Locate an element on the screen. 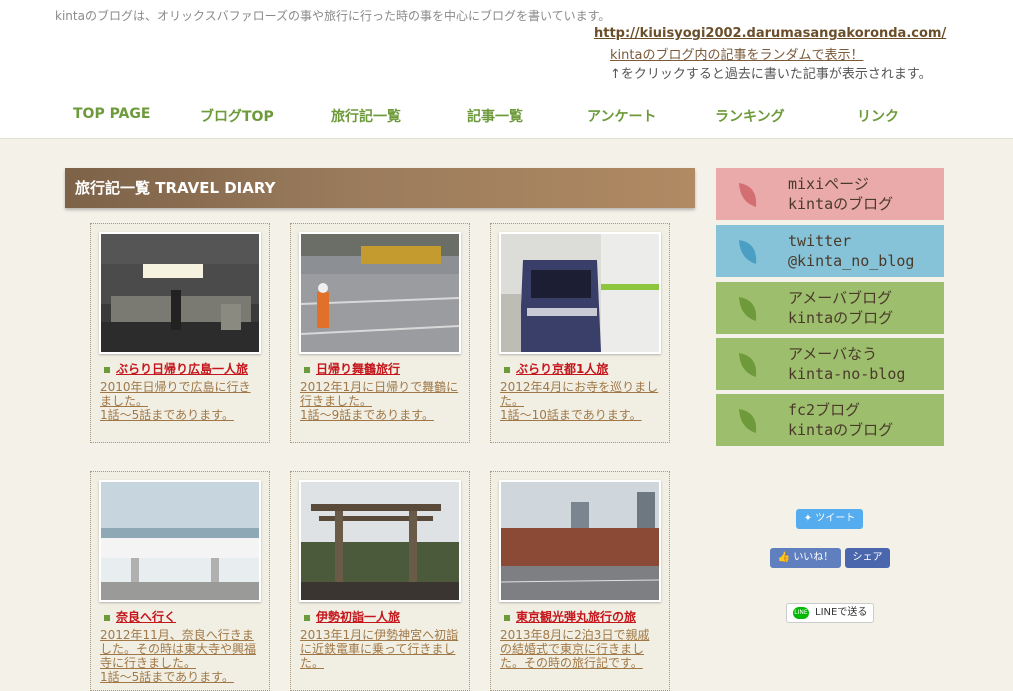 This screenshot has height=691, width=1013. banner-line1: fc2ブログ is located at coordinates (824, 410).